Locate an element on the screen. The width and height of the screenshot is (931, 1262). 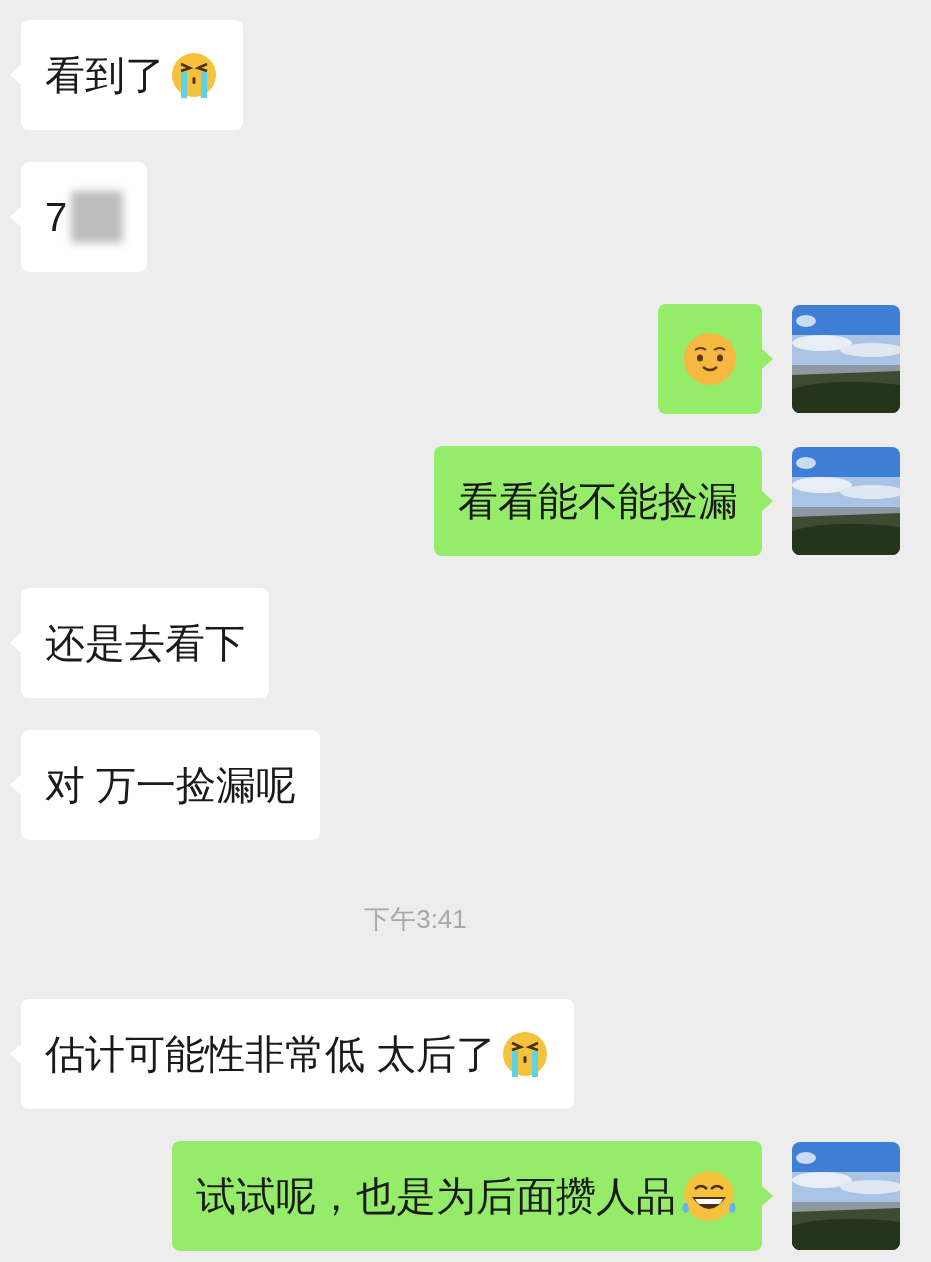
message-text: 看到了 is located at coordinates (105, 75).